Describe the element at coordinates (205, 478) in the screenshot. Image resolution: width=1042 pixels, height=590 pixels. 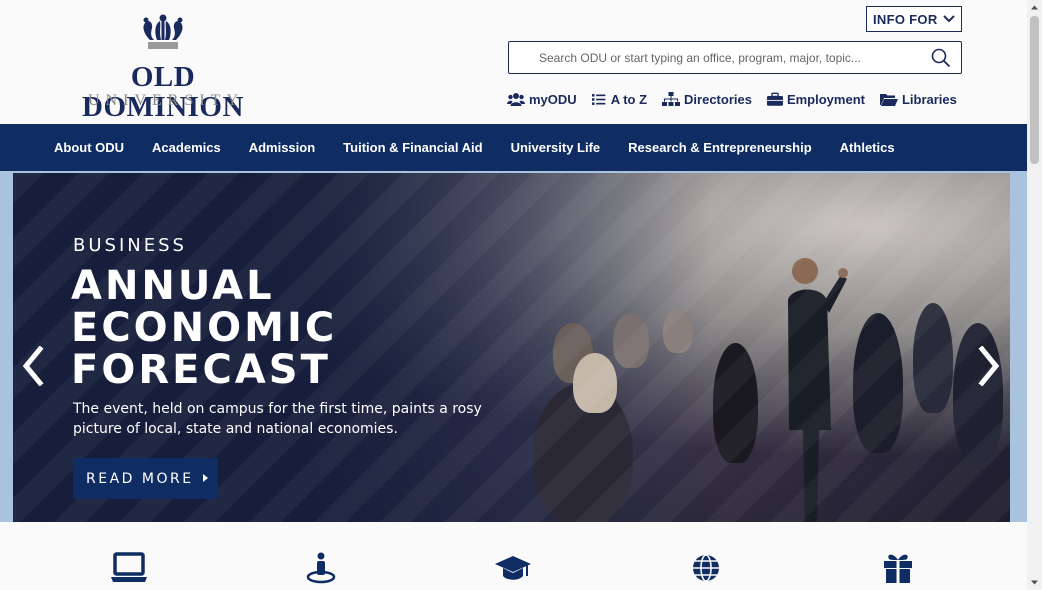
I see `caret-right-icon` at that location.